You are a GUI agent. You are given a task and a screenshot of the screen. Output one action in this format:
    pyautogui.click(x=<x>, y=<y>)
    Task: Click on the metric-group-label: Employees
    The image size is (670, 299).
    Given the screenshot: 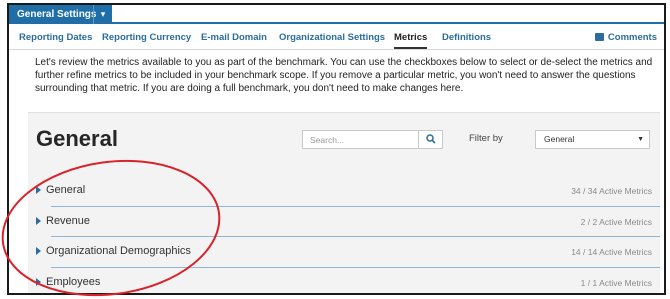 What is the action you would take?
    pyautogui.click(x=73, y=281)
    